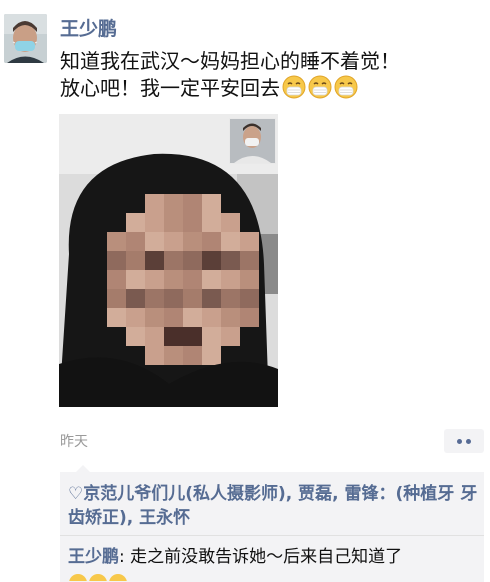  I want to click on post-text-line-2: 放心吧！我一定平安回去, so click(270, 88).